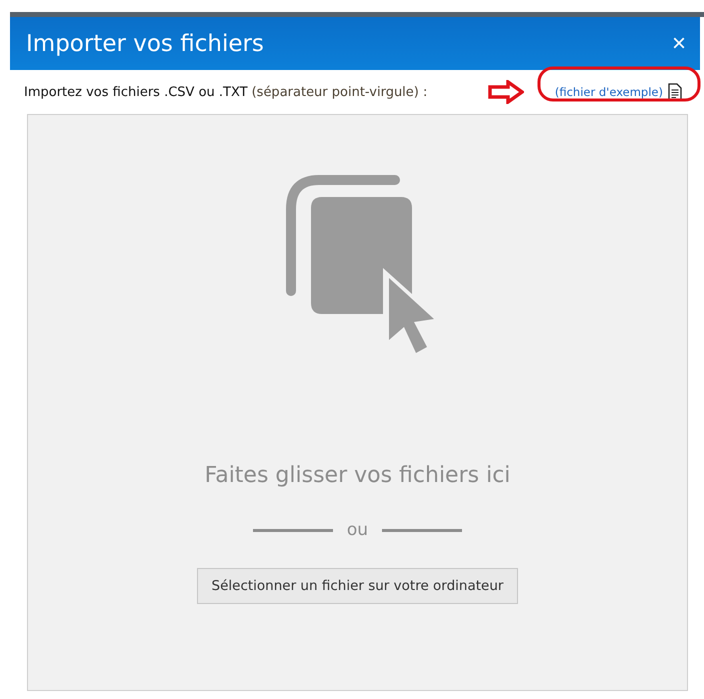 The height and width of the screenshot is (699, 704). I want to click on instruction-text: Importez vos fichiers .CSV ou .TXT, so click(136, 92).